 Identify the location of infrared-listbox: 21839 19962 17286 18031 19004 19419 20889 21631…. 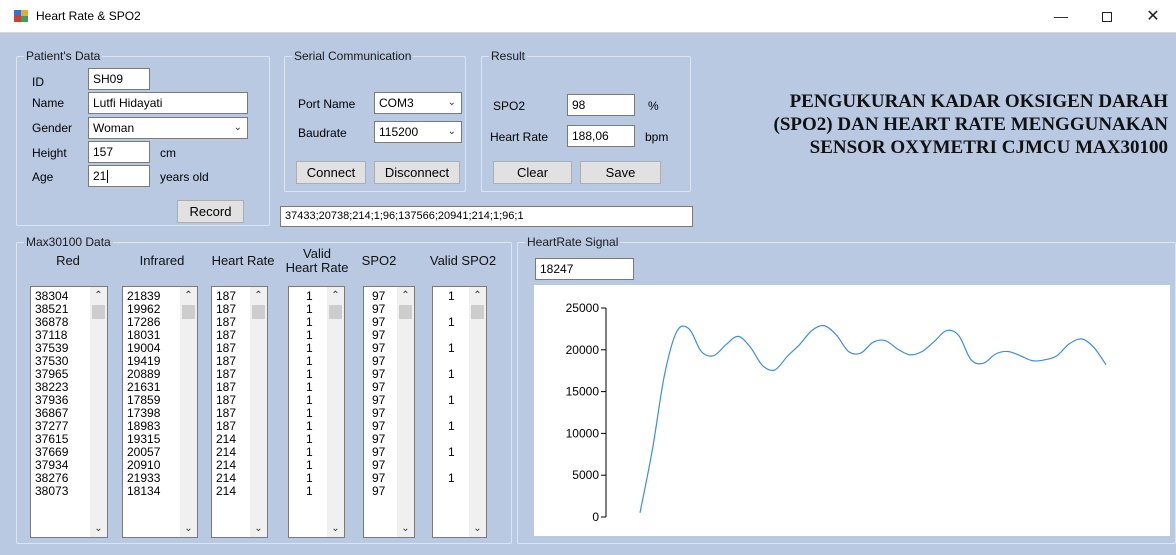
(160, 412).